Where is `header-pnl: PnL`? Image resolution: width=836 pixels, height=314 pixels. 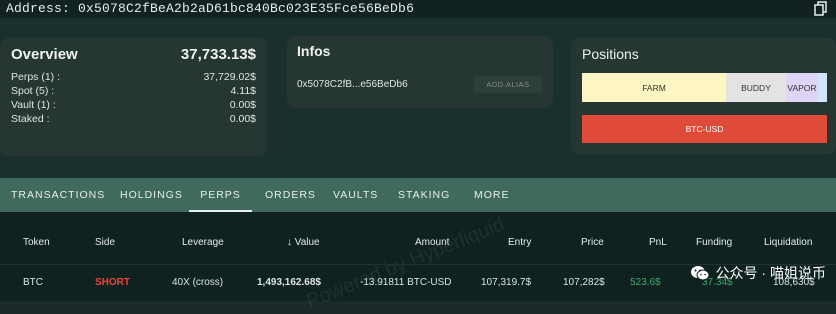
header-pnl: PnL is located at coordinates (658, 242).